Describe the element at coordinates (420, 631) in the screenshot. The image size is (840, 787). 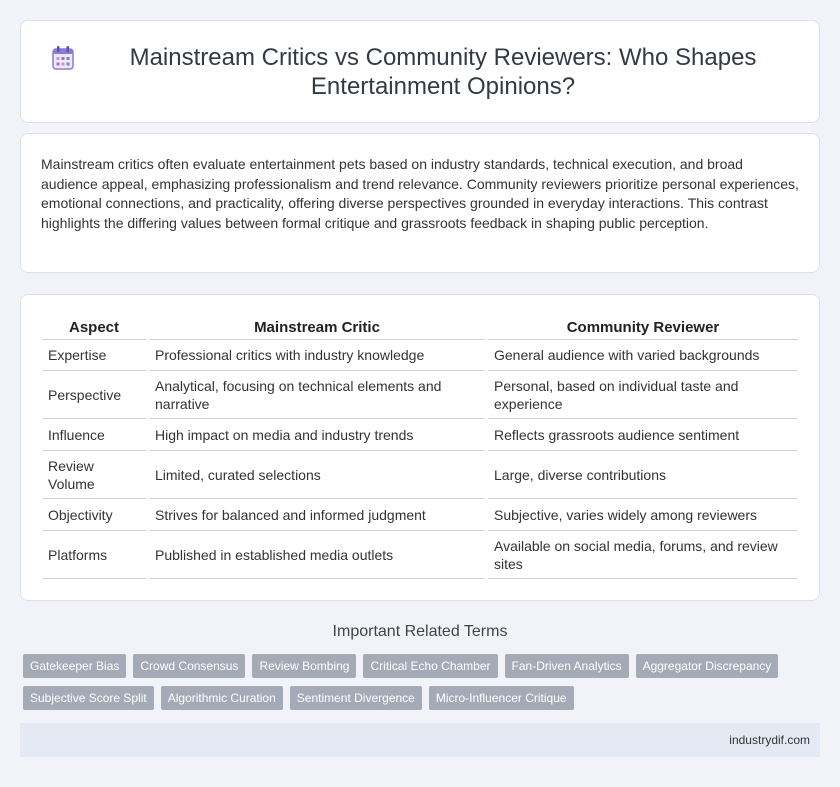
I see `related-terms-title: Important Related Terms` at that location.